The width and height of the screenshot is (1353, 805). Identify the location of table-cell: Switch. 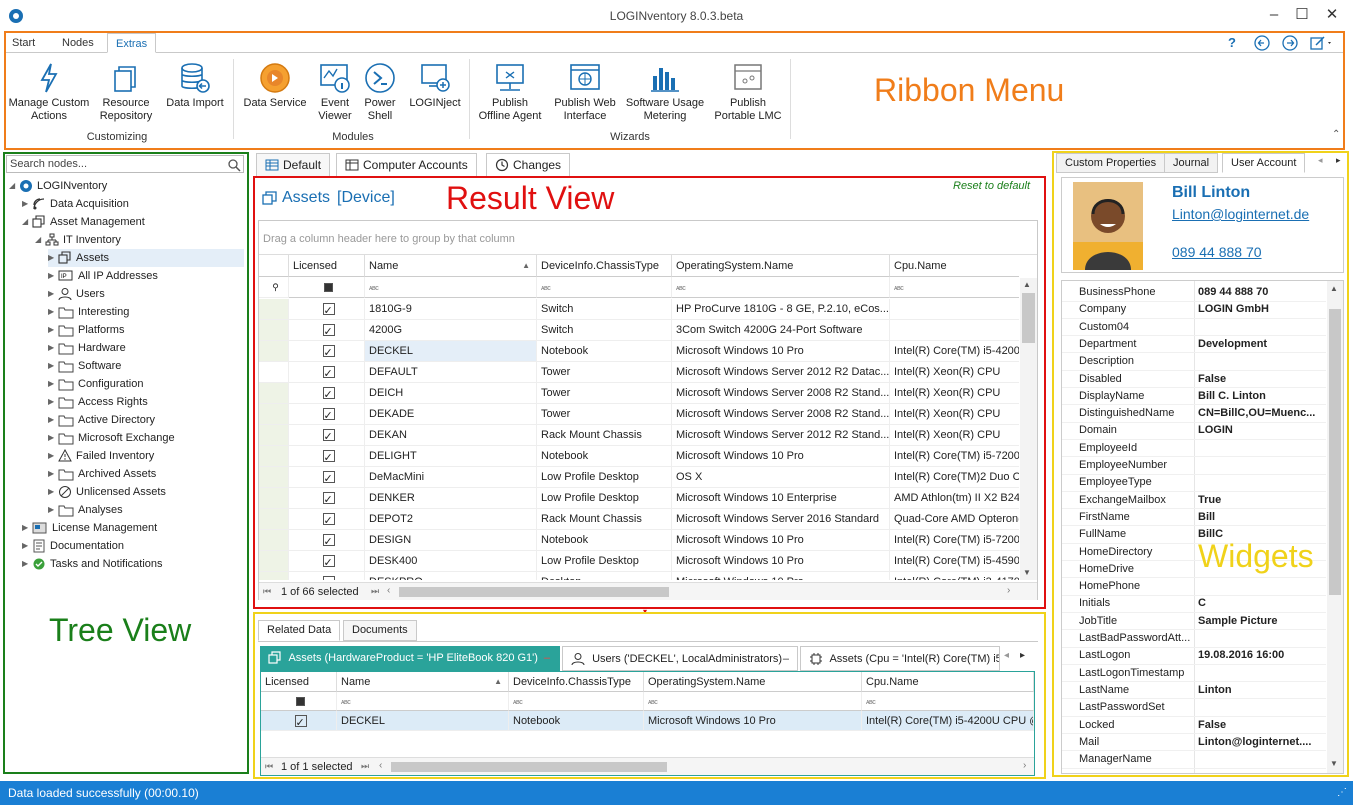
(604, 309).